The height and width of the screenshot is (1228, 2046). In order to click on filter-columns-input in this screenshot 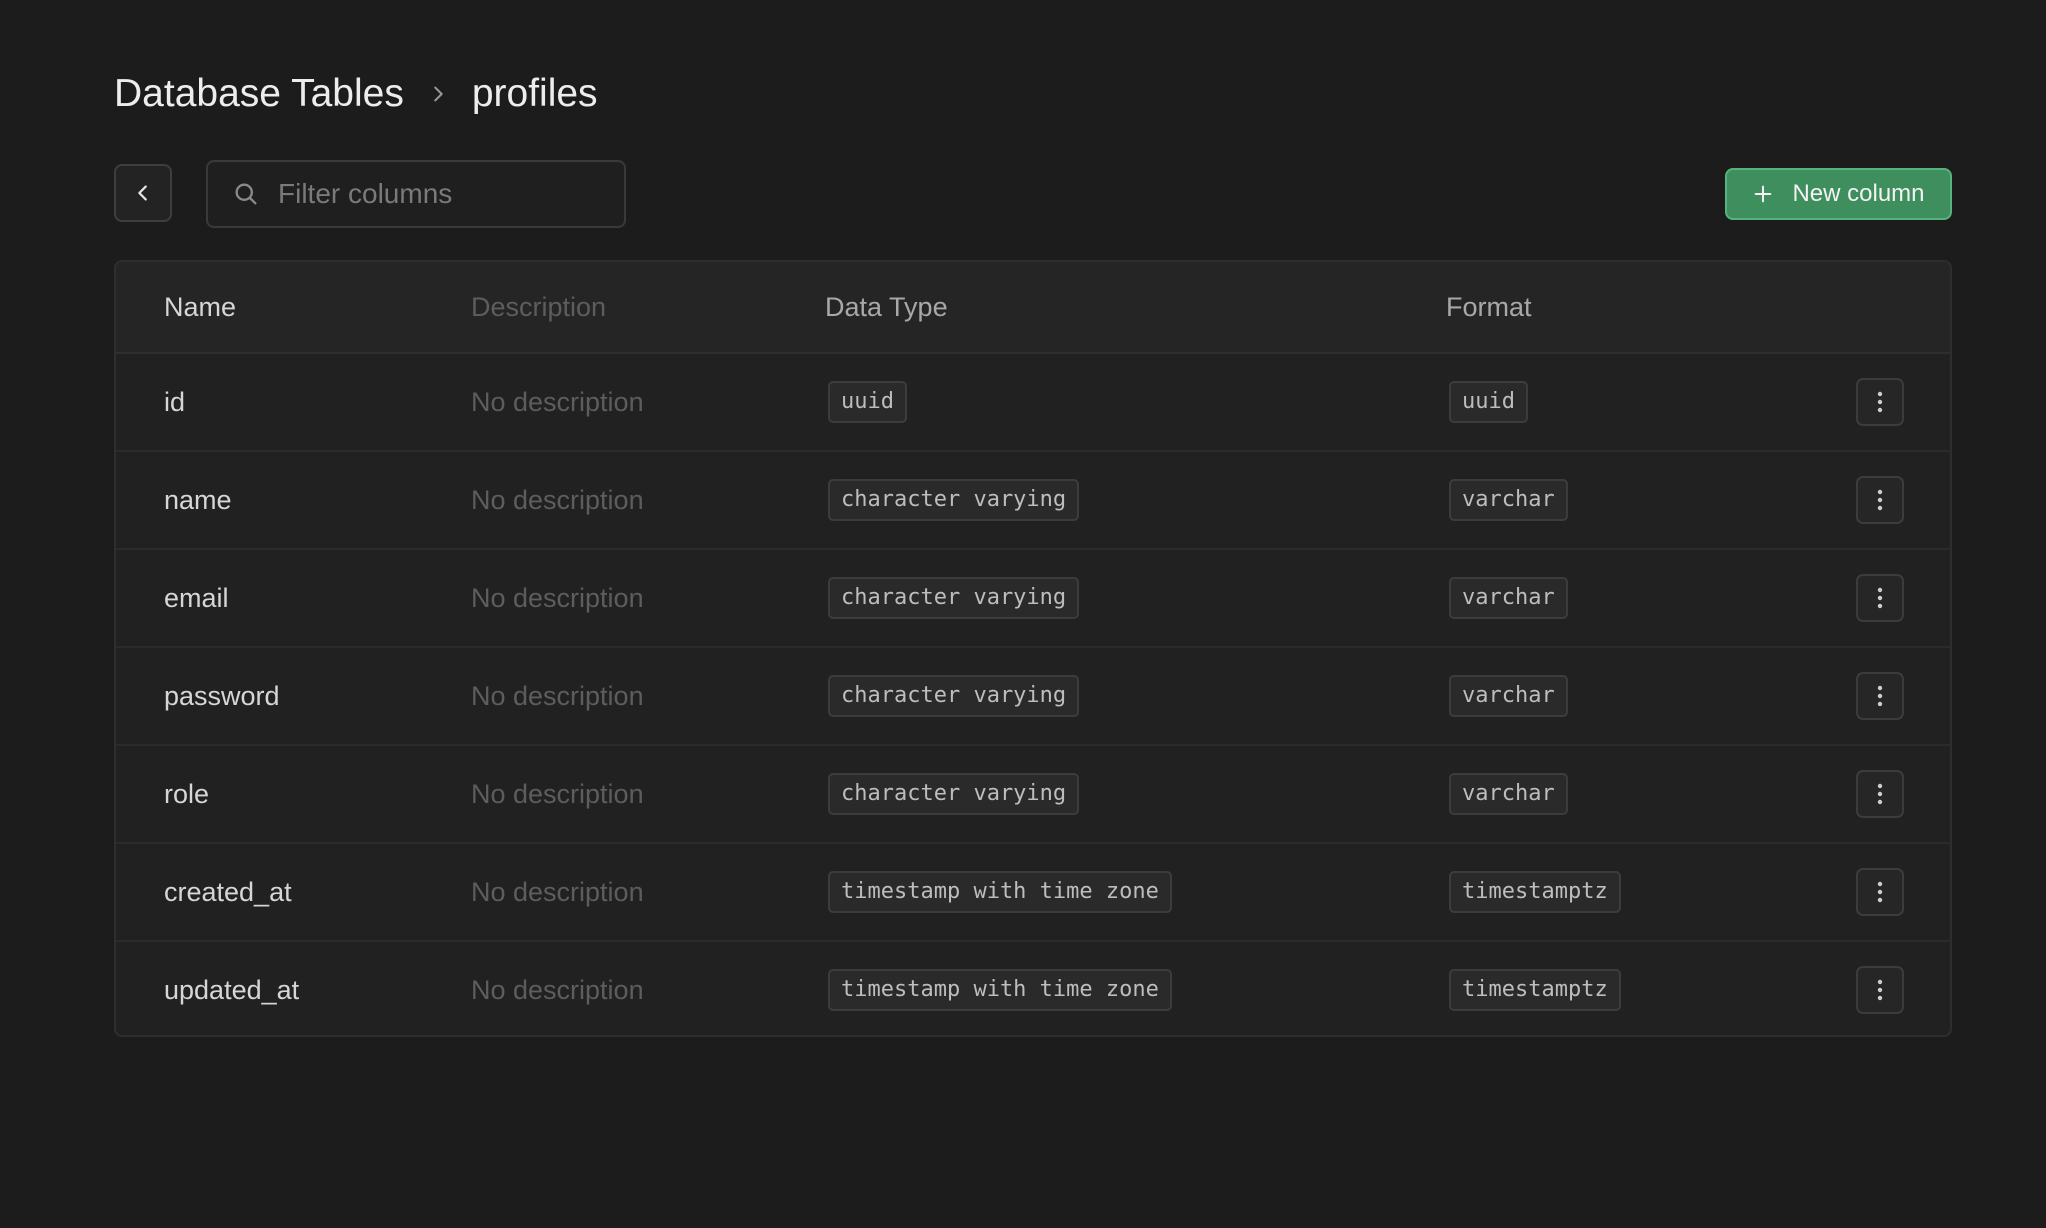, I will do `click(438, 194)`.